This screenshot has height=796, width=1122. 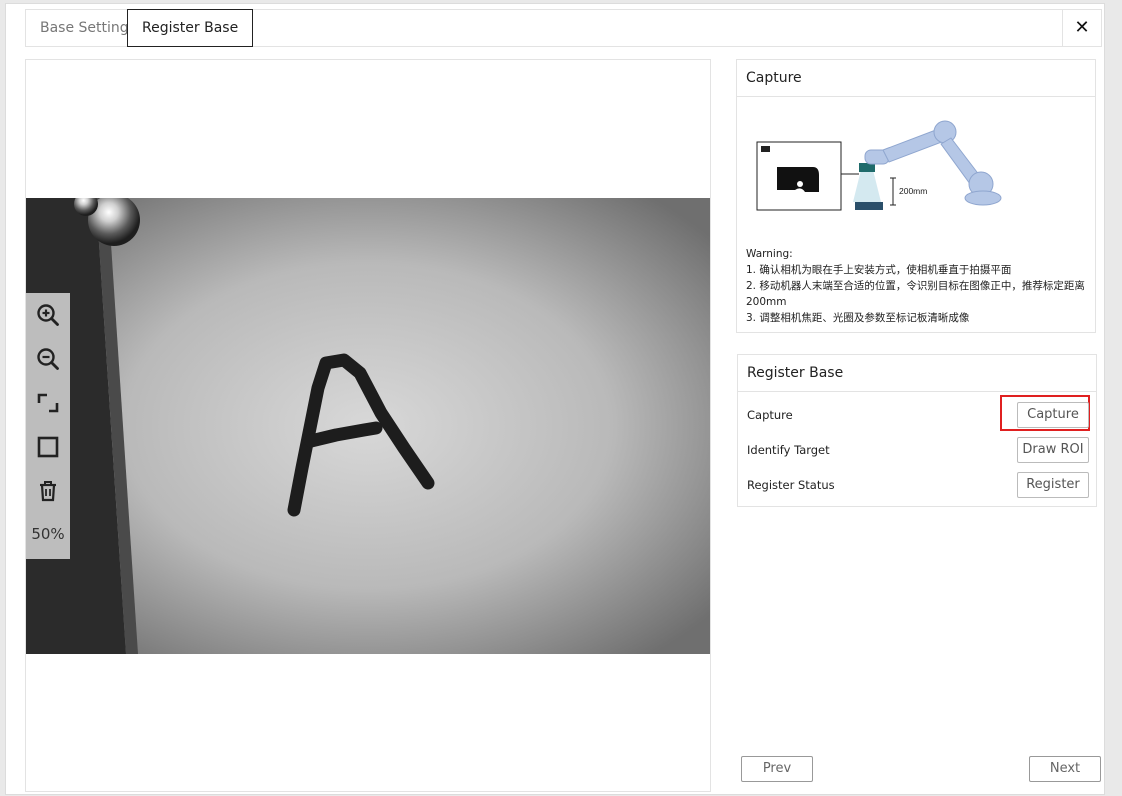 I want to click on tab-register-base: Register Base, so click(x=190, y=28).